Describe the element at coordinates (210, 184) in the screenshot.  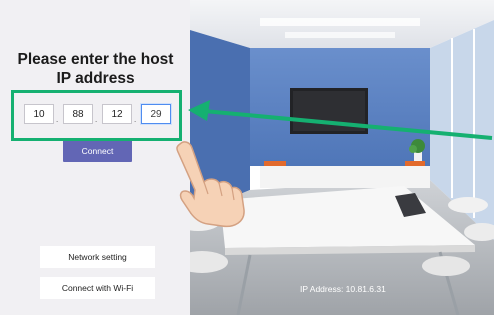
I see `pointing-hand-icon` at that location.